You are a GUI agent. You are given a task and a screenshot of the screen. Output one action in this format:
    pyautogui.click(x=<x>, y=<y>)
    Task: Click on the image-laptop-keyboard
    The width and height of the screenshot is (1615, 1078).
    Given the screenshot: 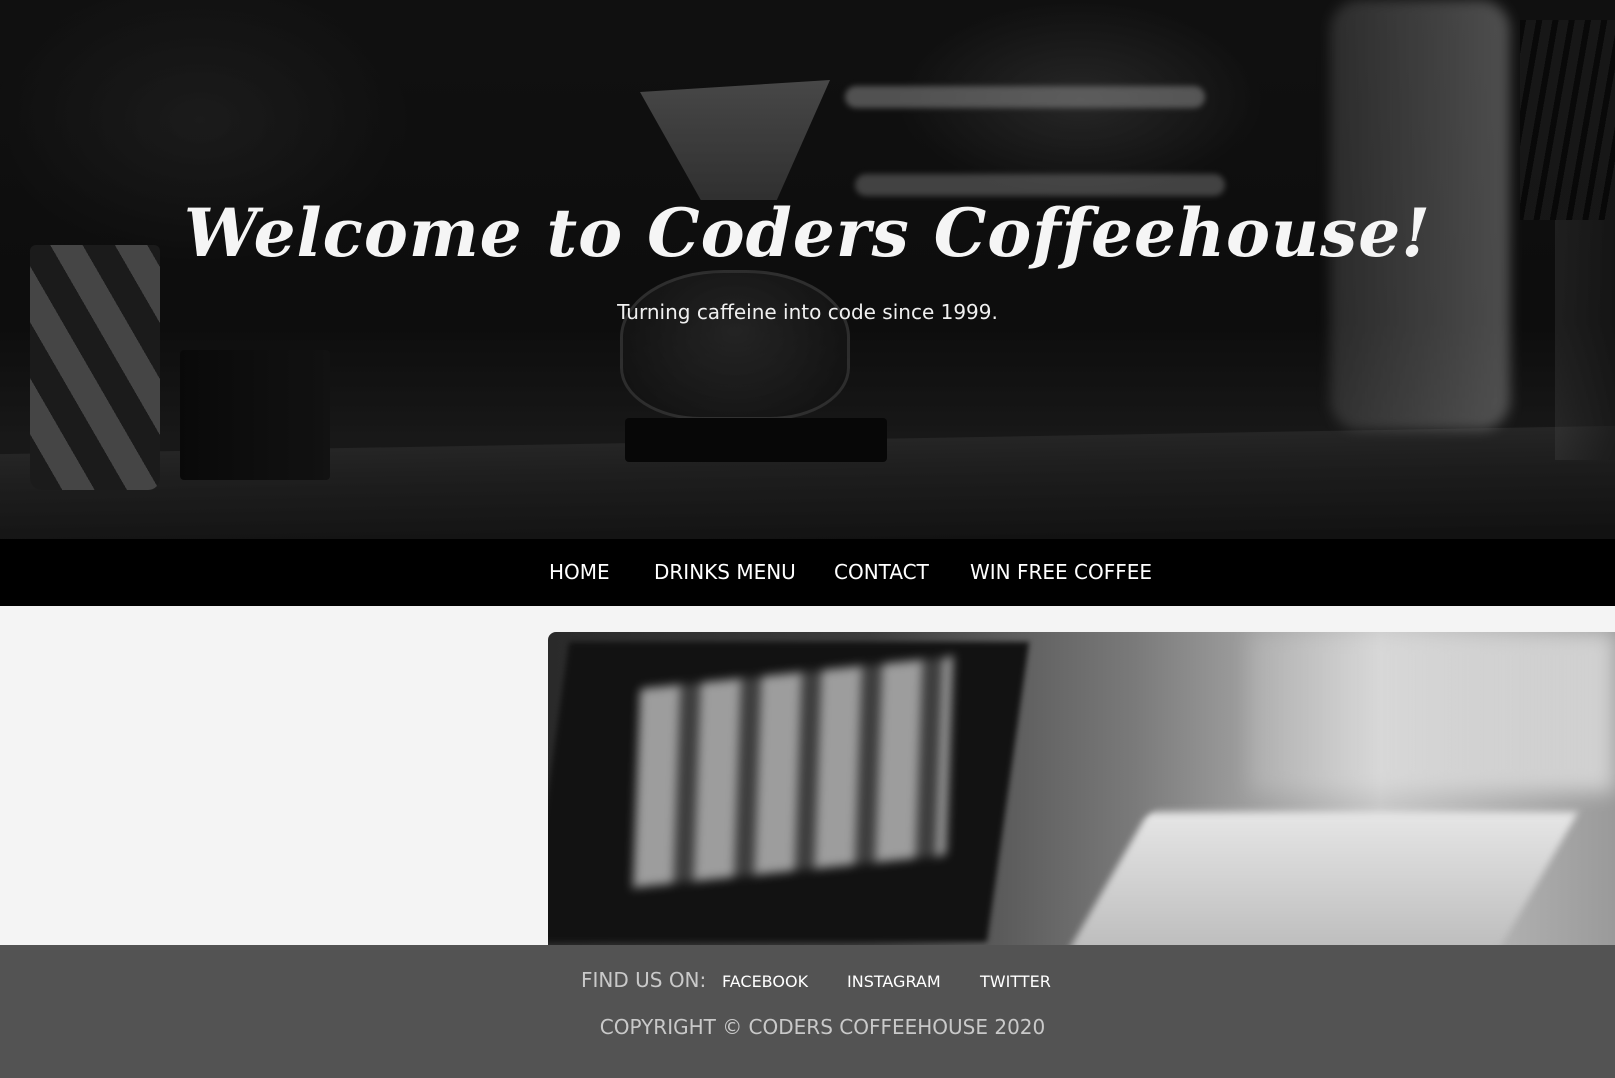 What is the action you would take?
    pyautogui.click(x=1323, y=878)
    